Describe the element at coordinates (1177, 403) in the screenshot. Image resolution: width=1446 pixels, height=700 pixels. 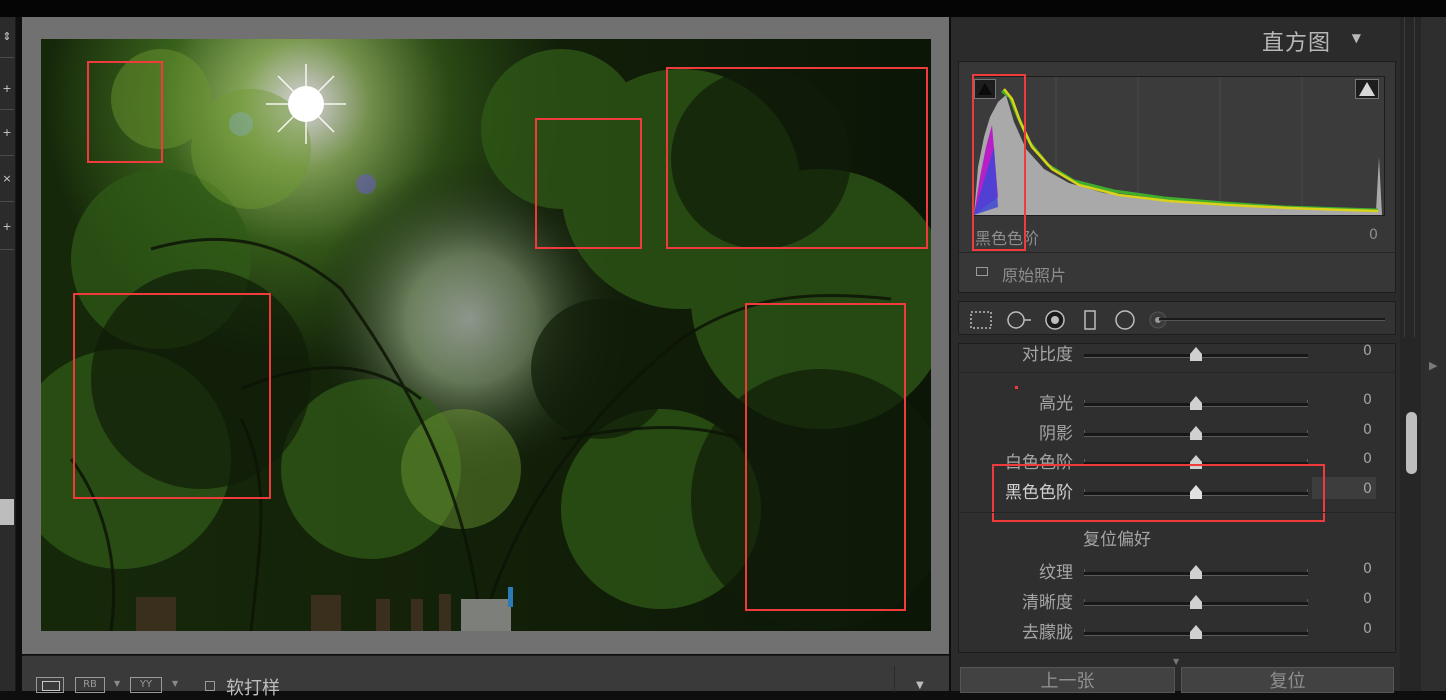
I see `slider-row-highlights: 高光 0` at that location.